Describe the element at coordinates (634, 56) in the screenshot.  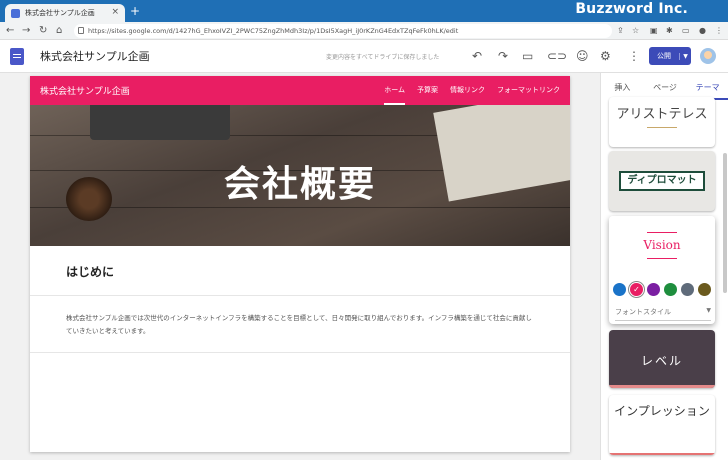
I see `more-icon: ⋮` at that location.